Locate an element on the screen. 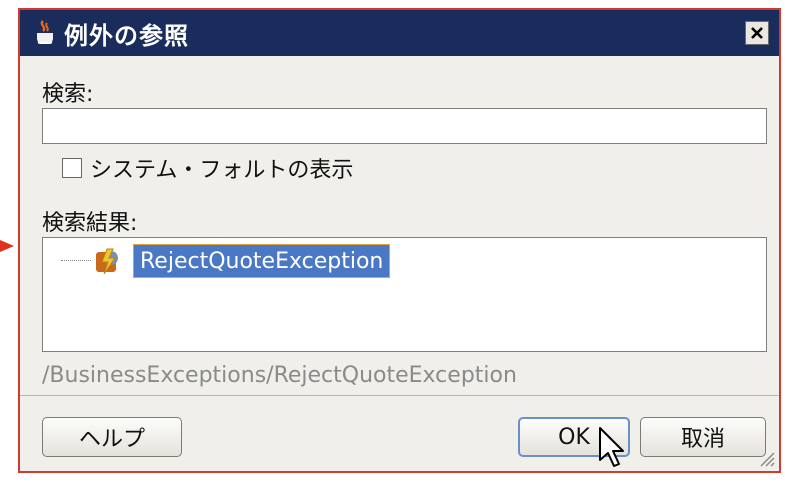  exception-icon is located at coordinates (107, 261).